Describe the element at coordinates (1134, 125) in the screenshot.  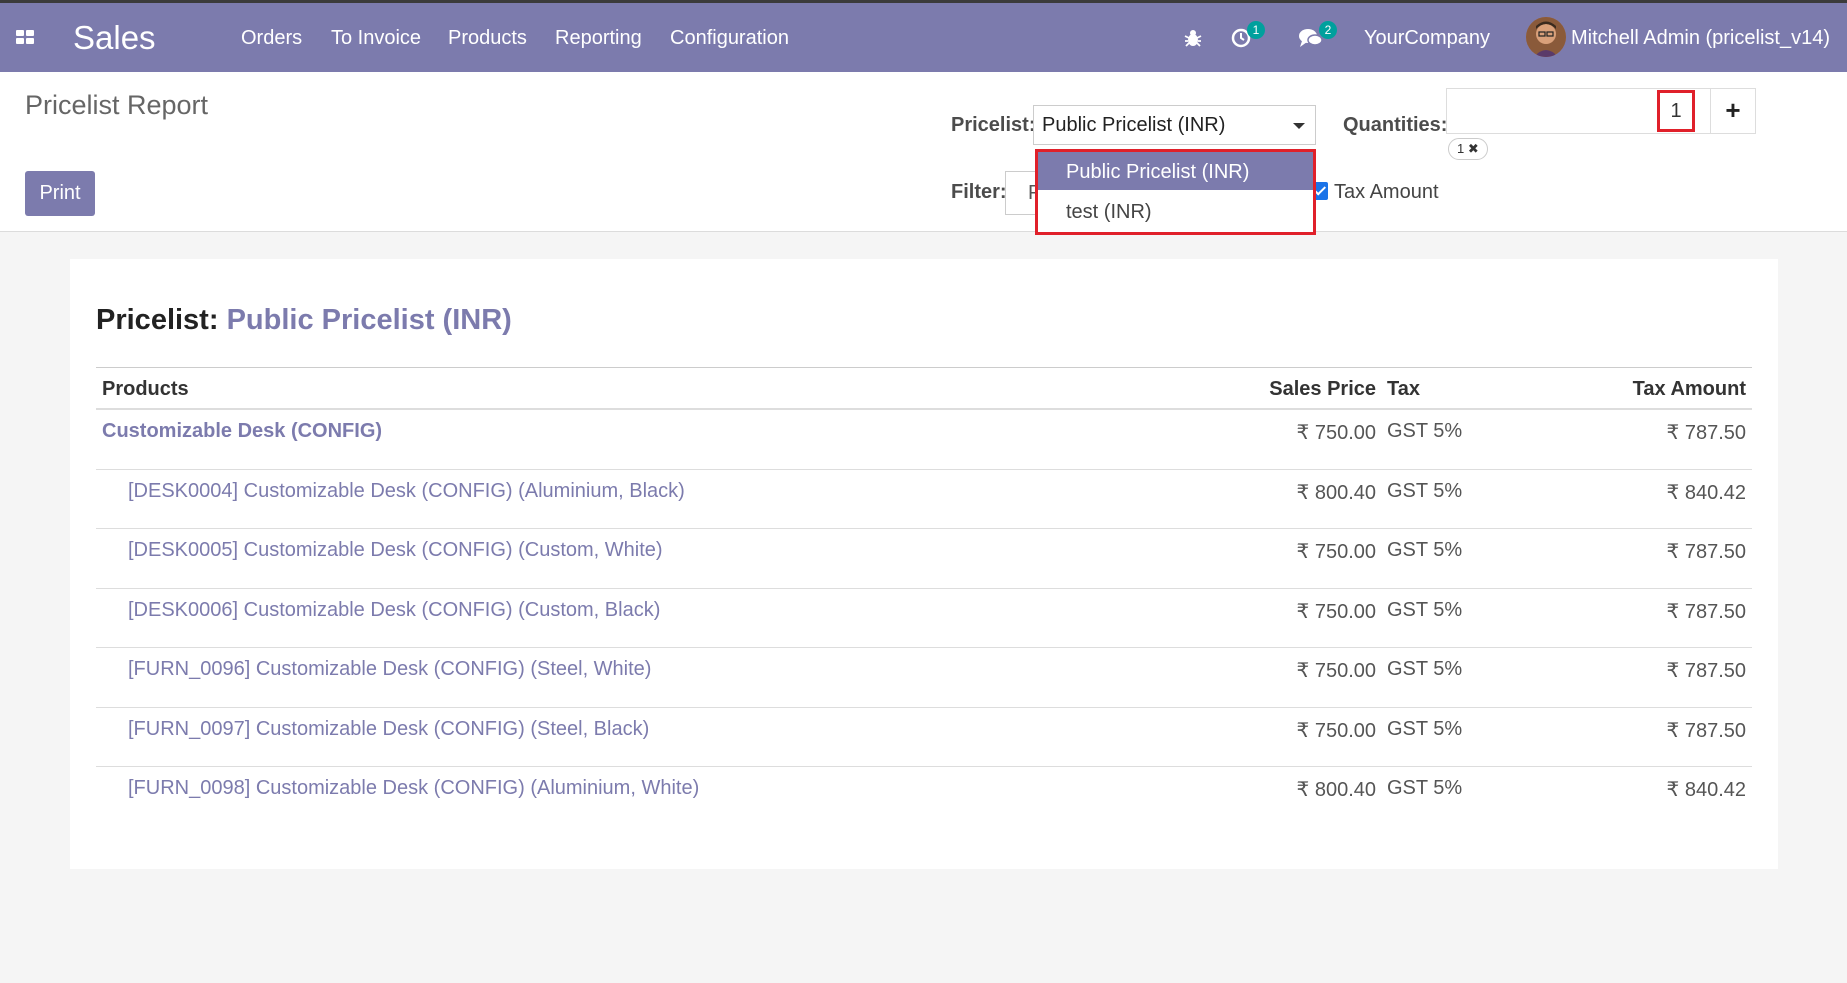
I see `pricelist-select-value: Public Pricelist (INR)` at that location.